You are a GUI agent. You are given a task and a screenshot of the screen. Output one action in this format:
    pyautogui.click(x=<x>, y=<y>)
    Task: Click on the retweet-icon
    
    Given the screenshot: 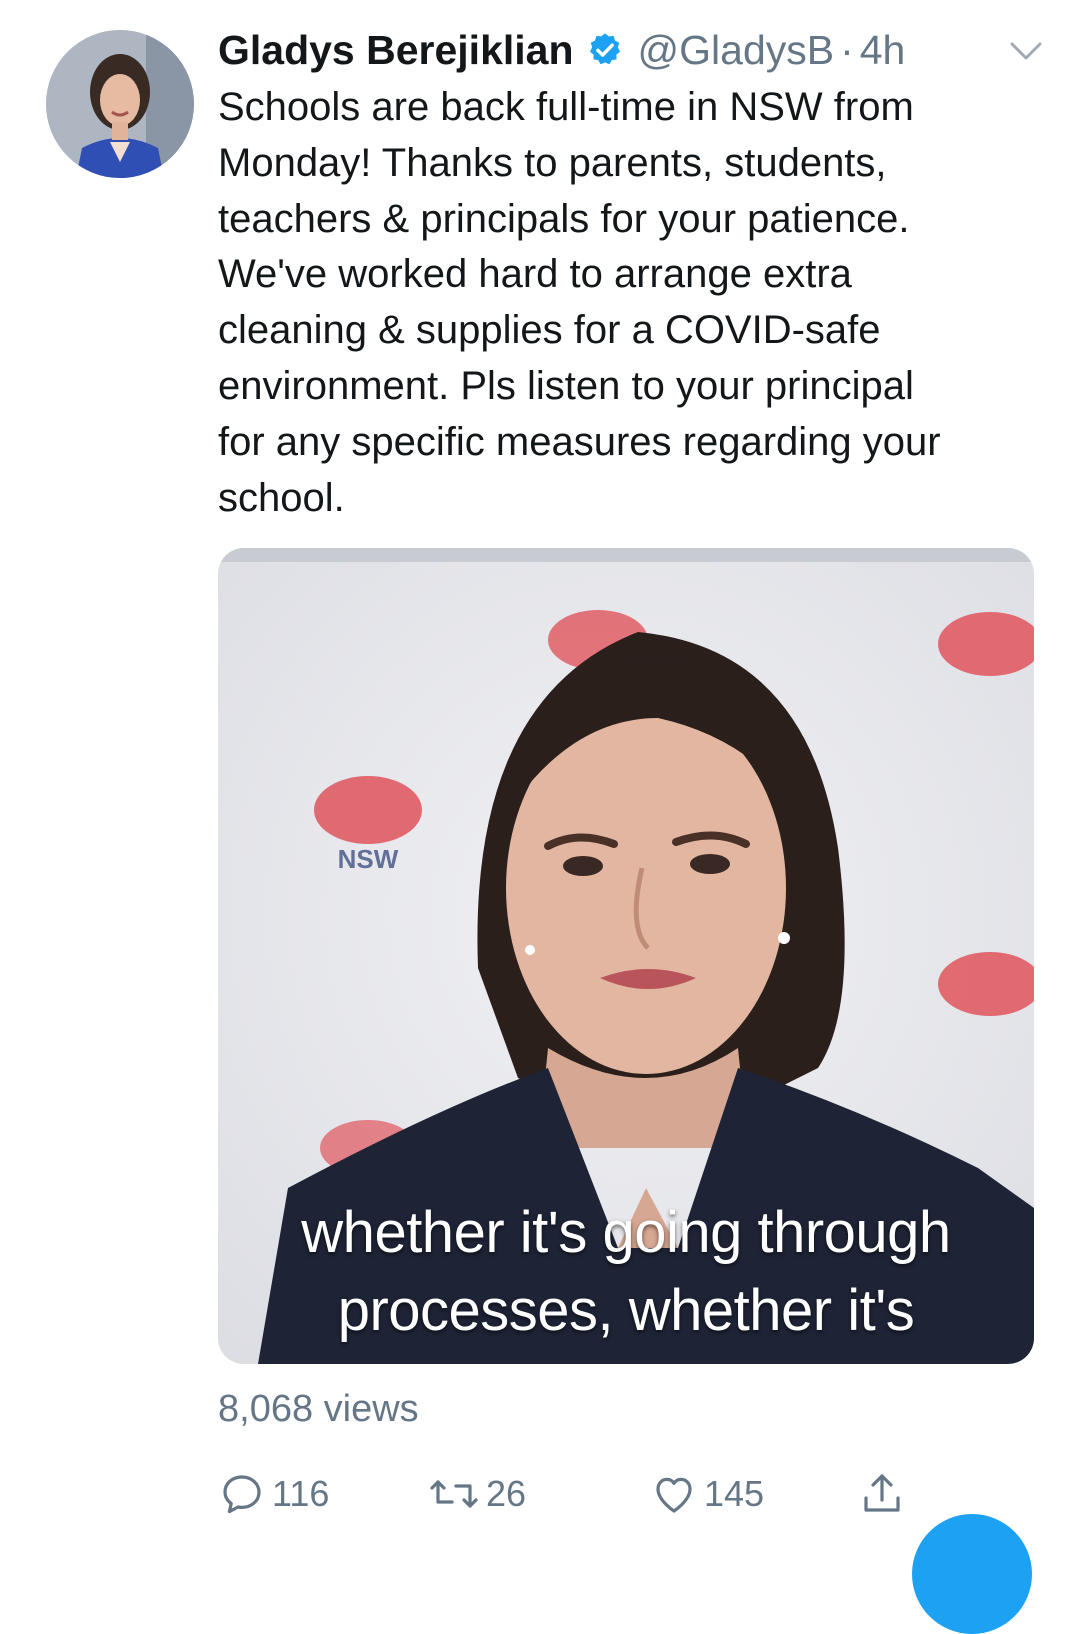 What is the action you would take?
    pyautogui.click(x=454, y=1494)
    